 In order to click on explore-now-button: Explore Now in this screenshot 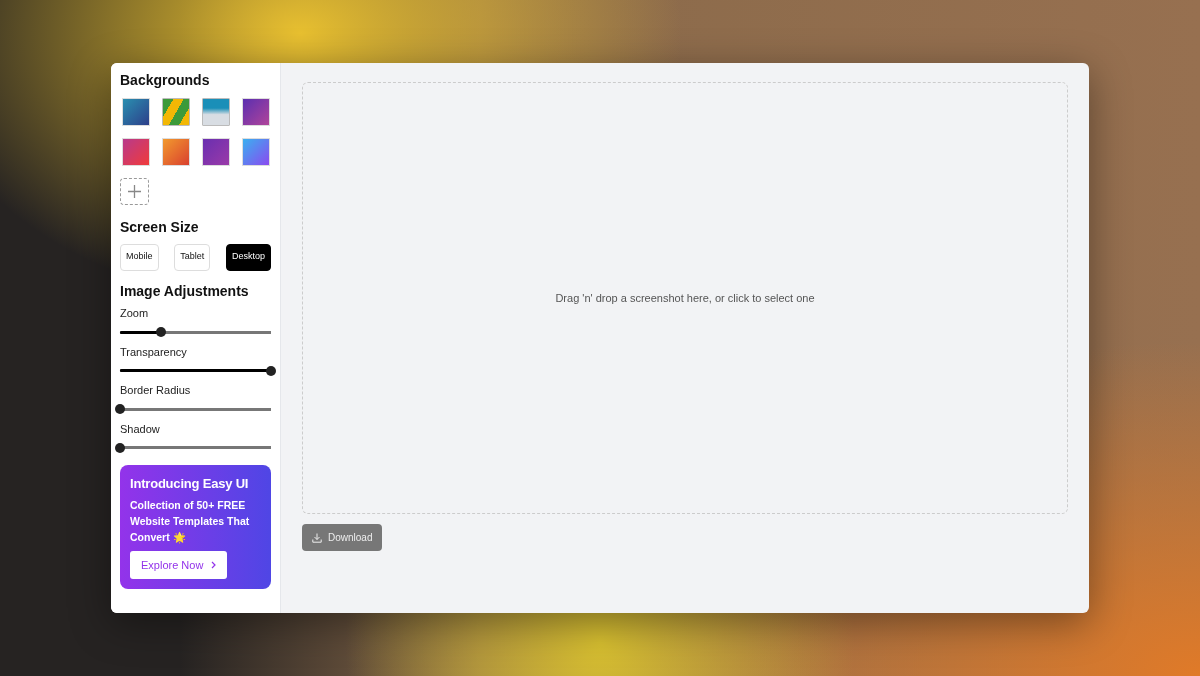, I will do `click(179, 565)`.